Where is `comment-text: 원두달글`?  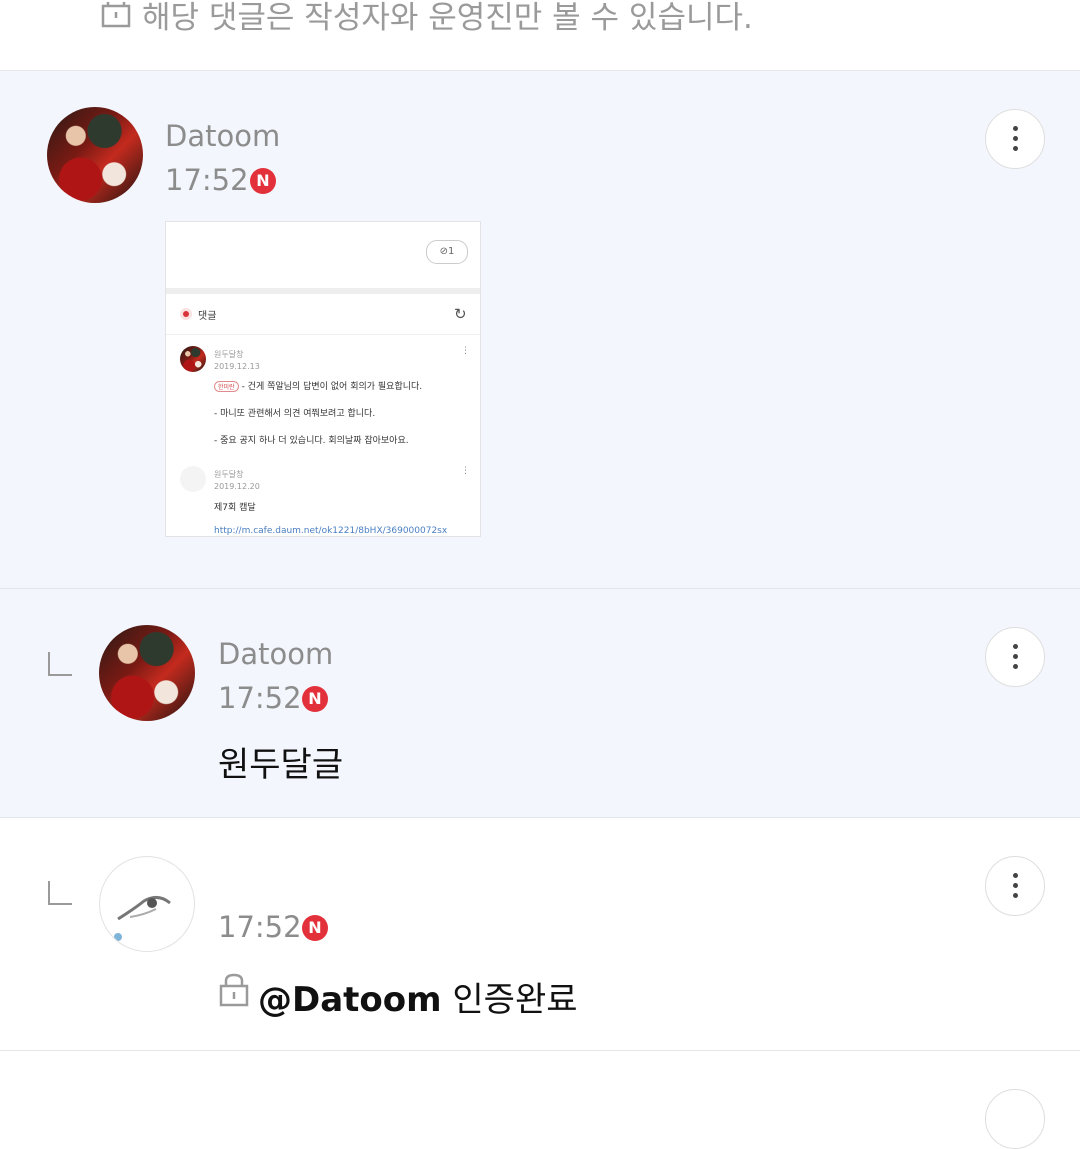
comment-text: 원두달글 is located at coordinates (281, 765).